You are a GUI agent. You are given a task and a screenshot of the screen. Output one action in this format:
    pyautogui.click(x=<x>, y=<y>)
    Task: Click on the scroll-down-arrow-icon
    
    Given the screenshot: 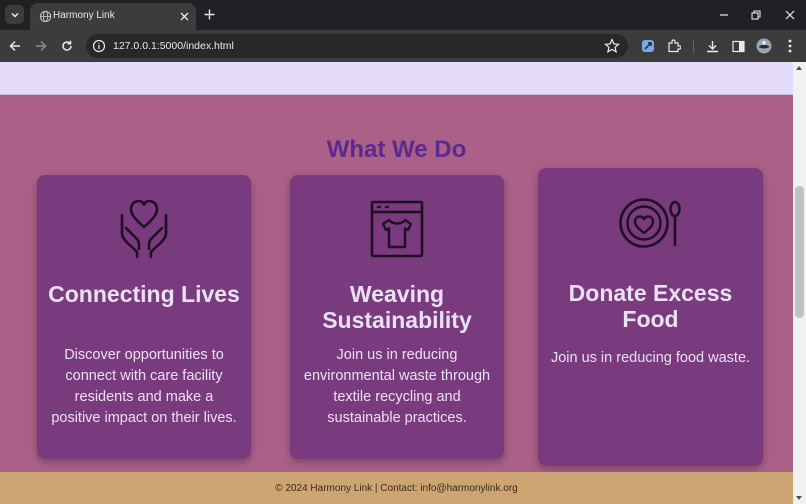 What is the action you would take?
    pyautogui.click(x=799, y=498)
    